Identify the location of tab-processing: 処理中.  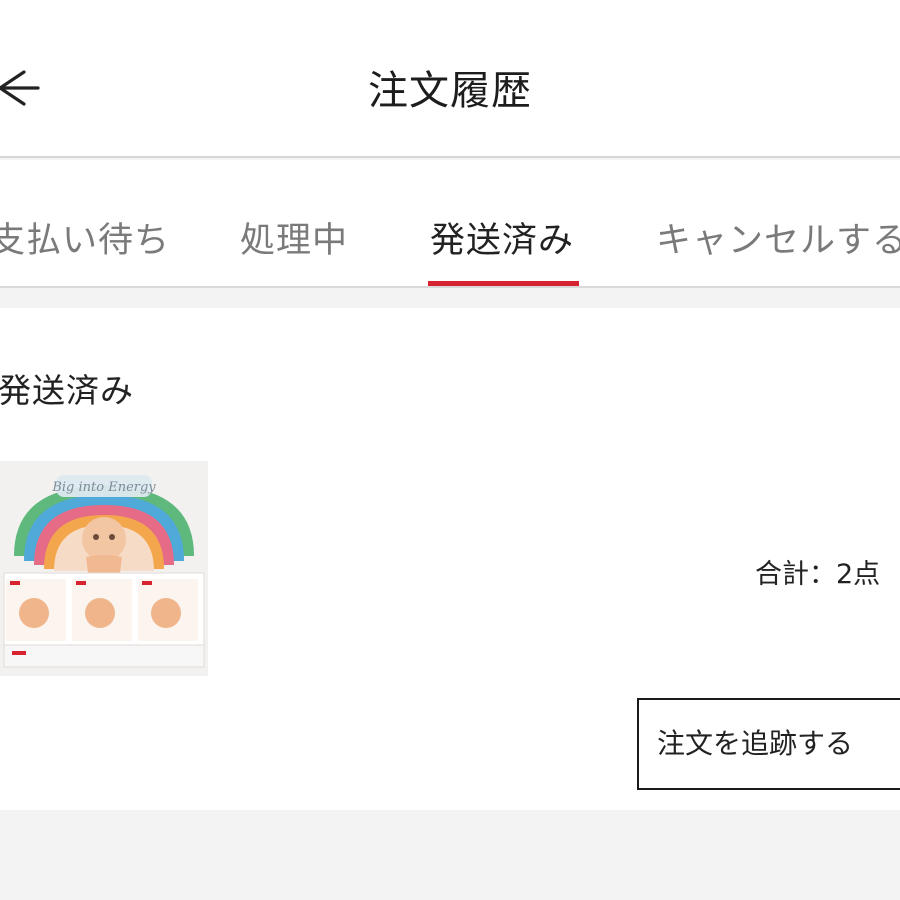
(294, 237).